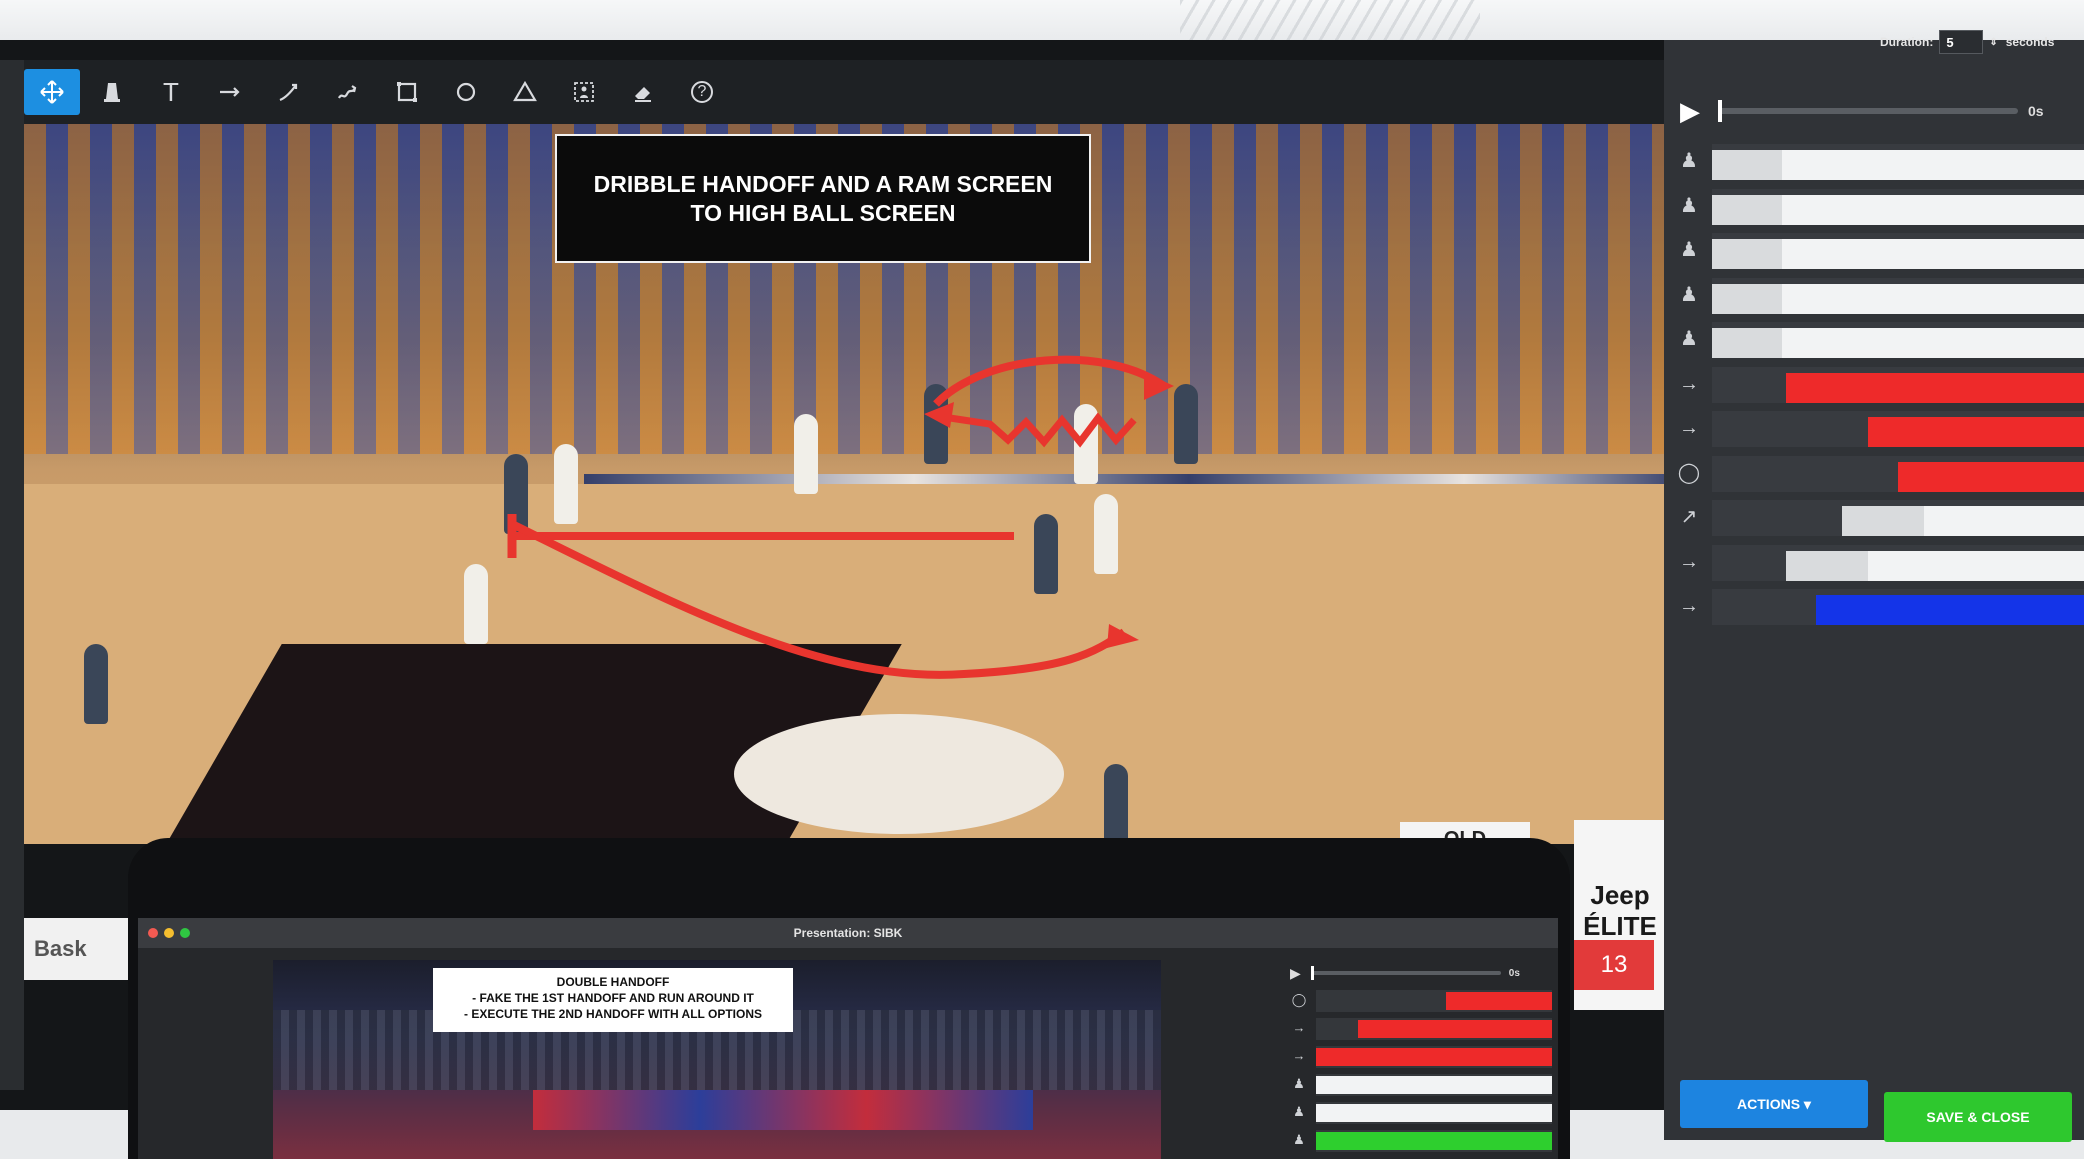  I want to click on arrow-tool-button, so click(230, 92).